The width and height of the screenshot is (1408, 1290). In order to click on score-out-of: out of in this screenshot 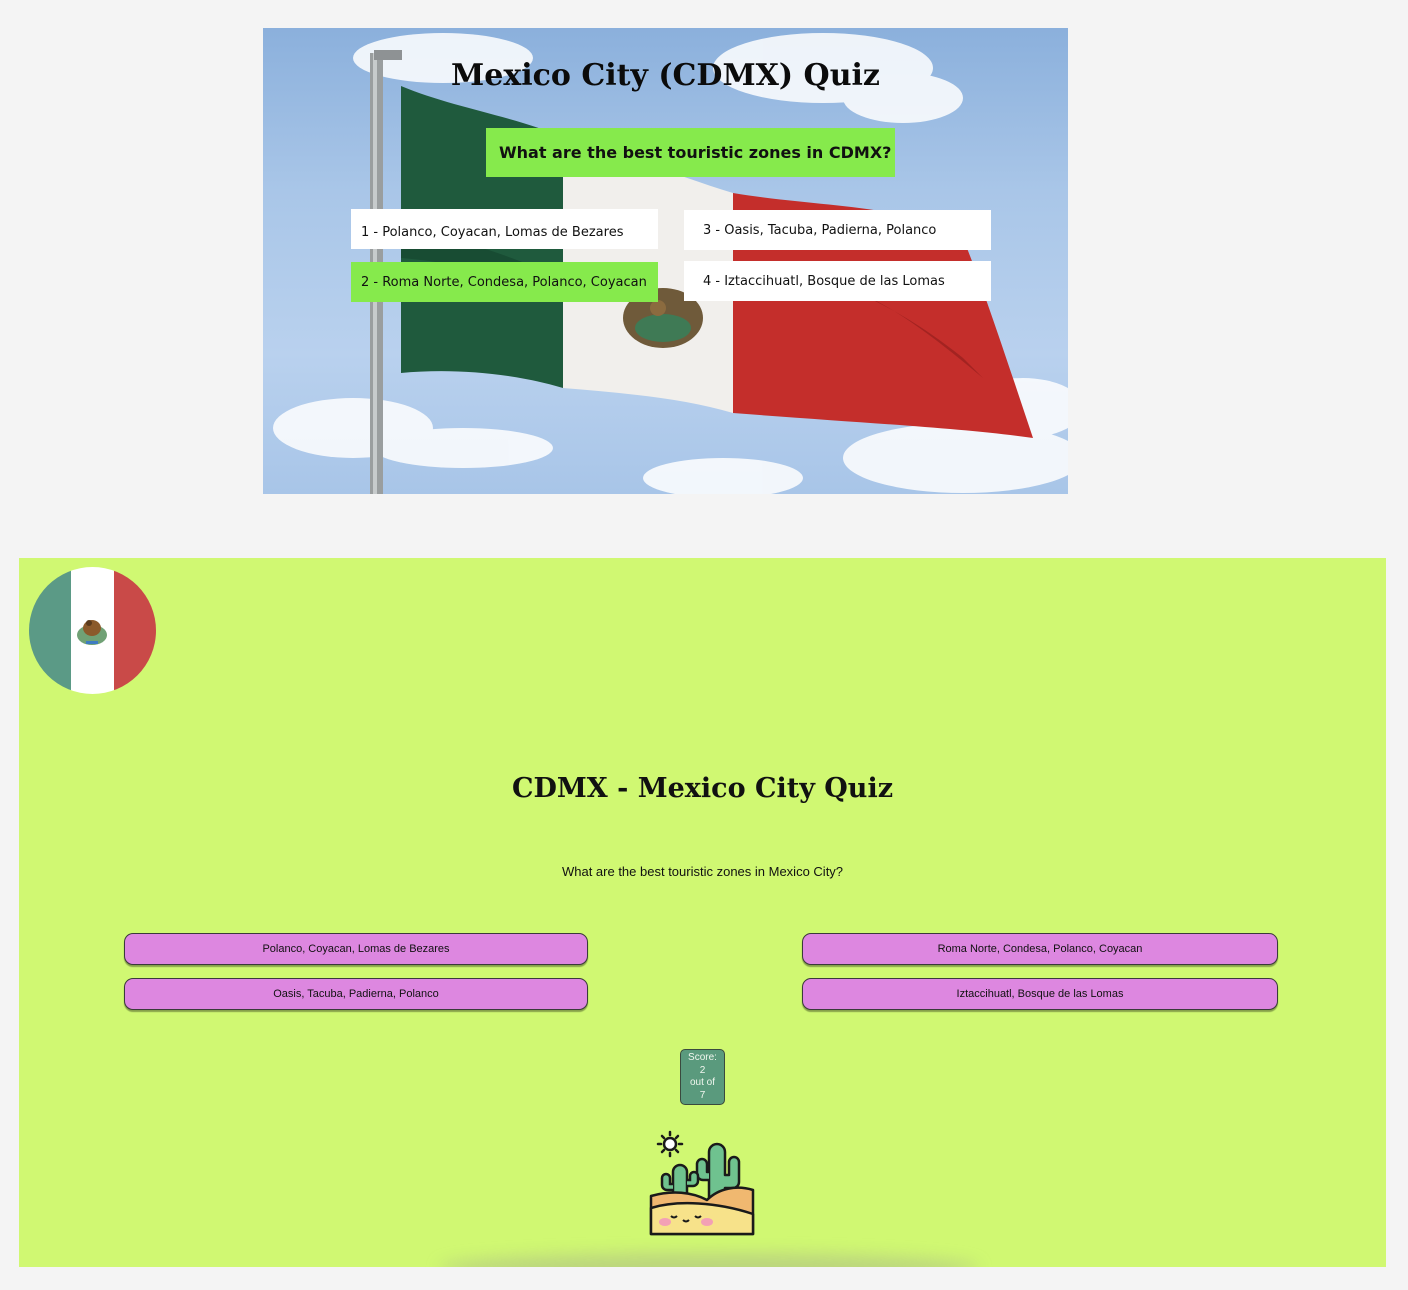, I will do `click(702, 1082)`.